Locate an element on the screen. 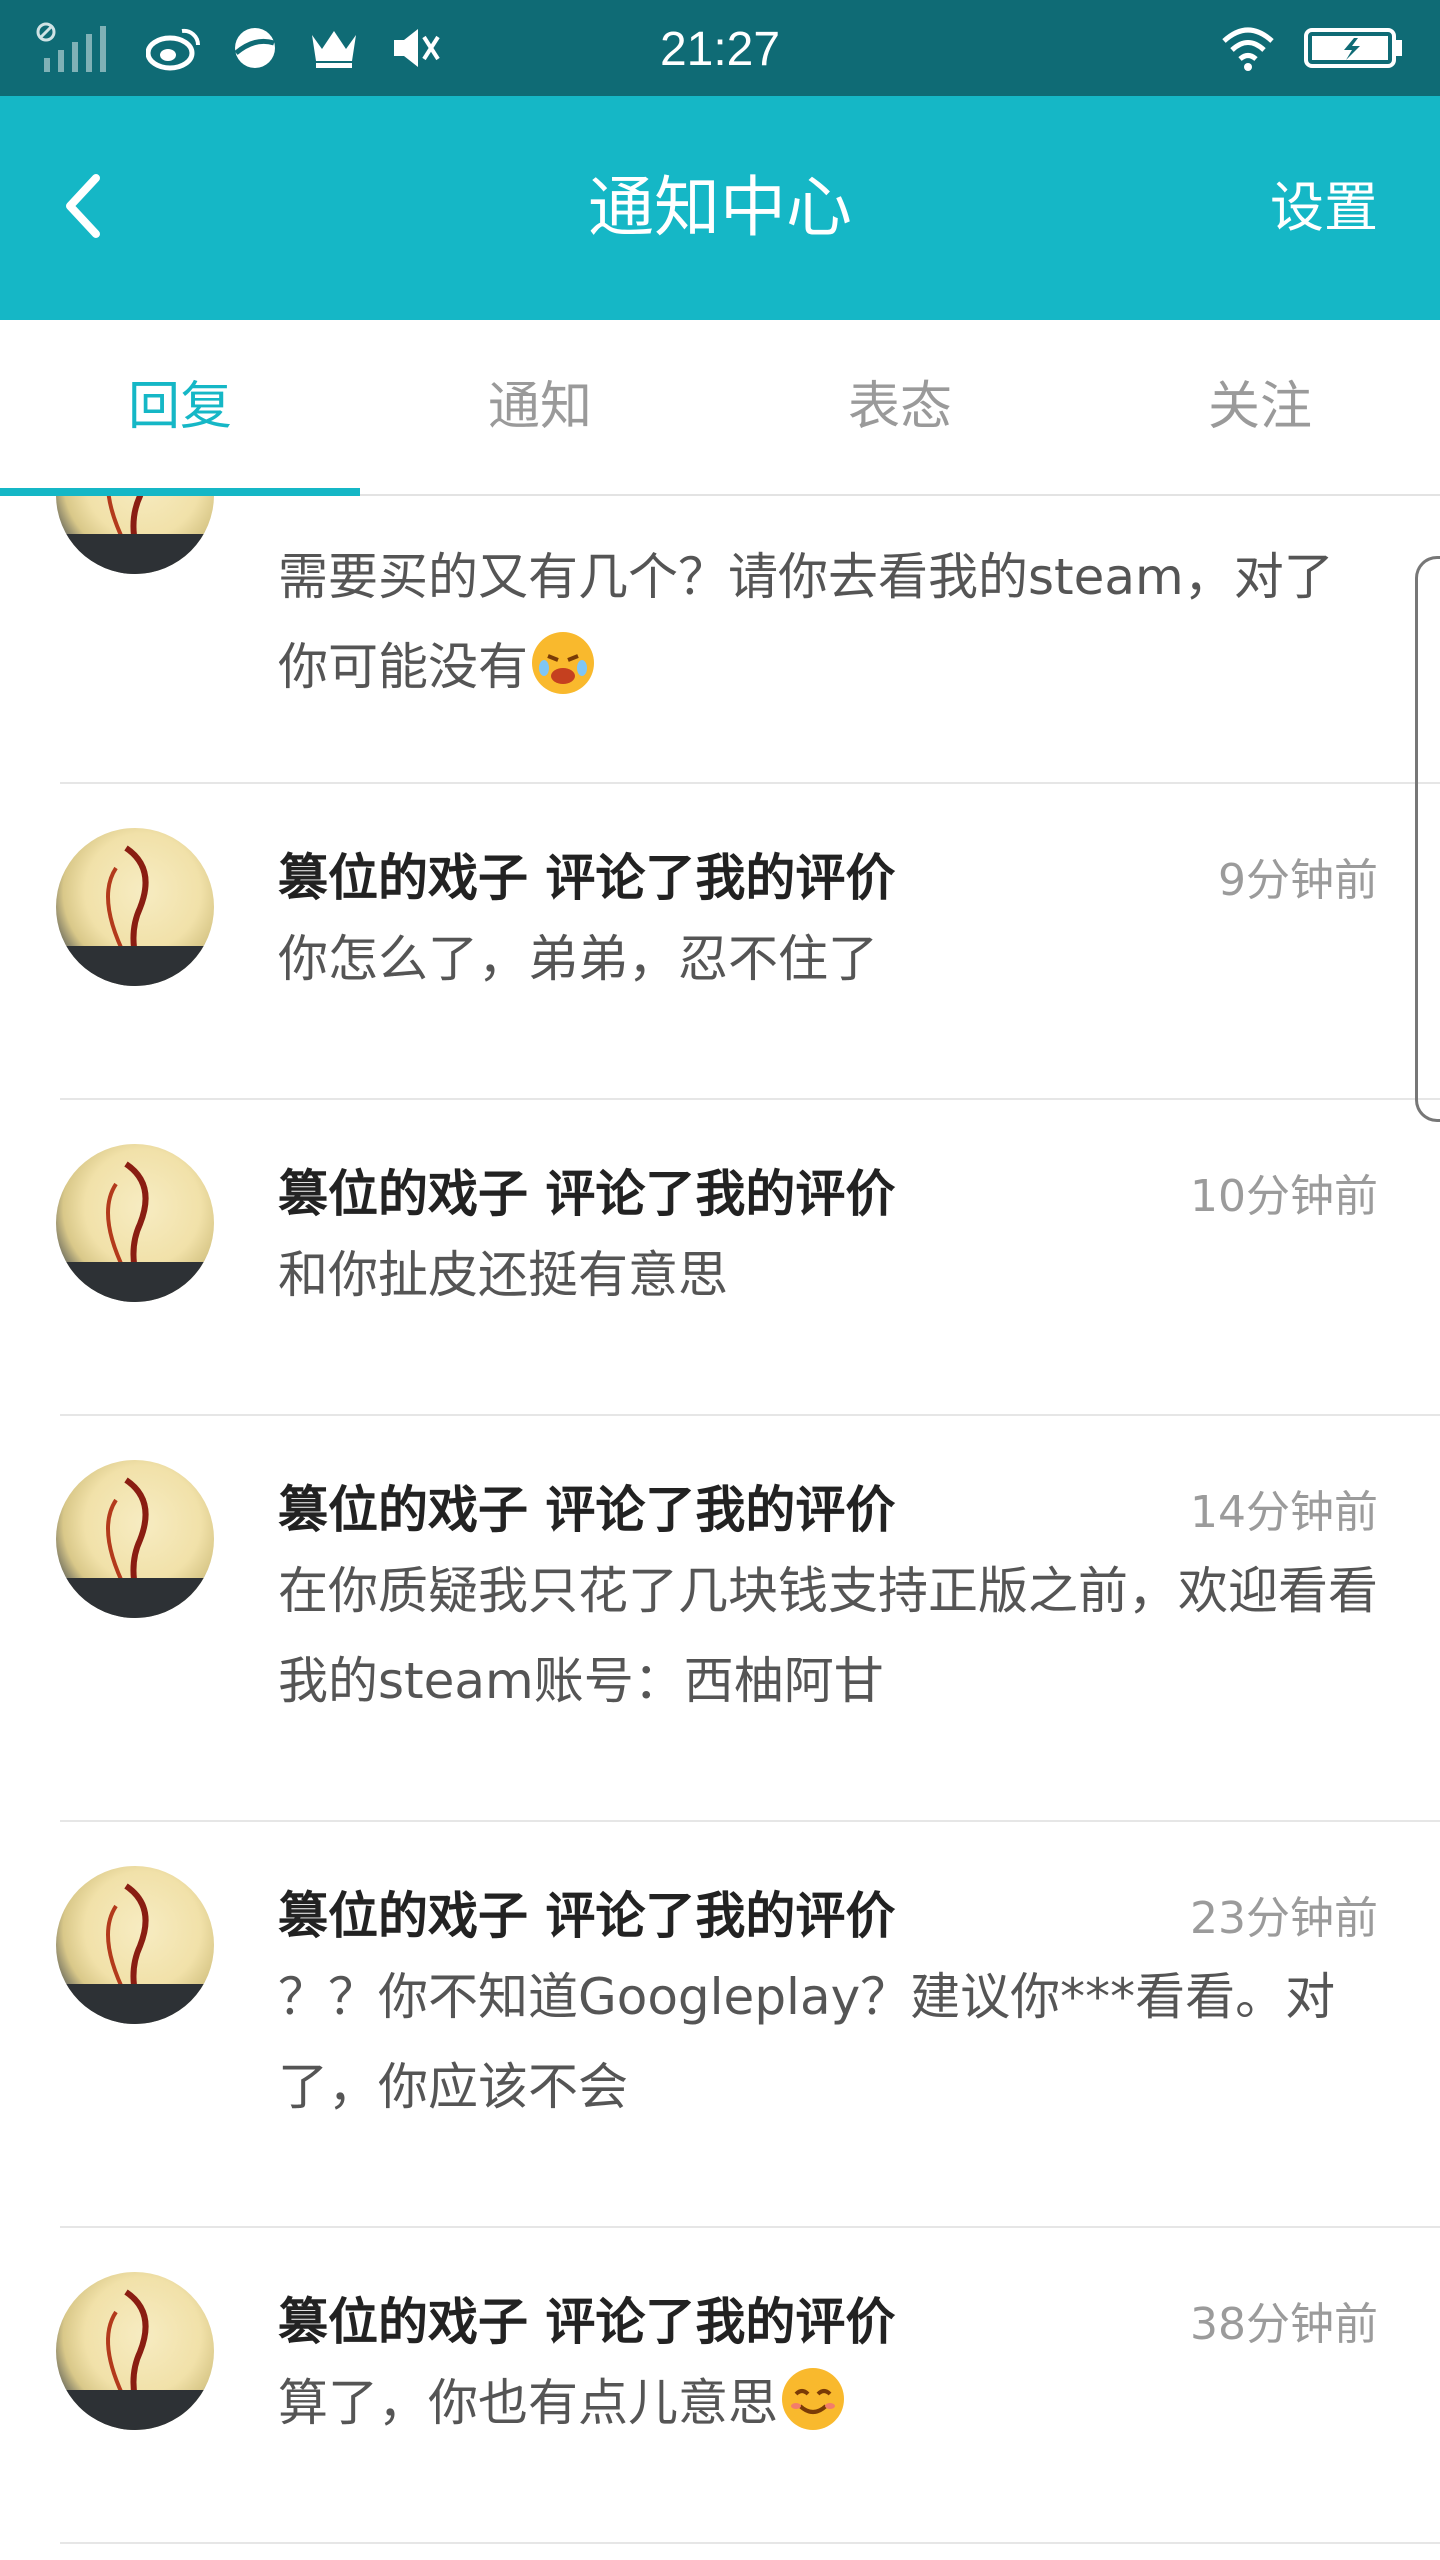  reply-content: 需要买的又有几个？请你去看我的steam，对了你可能没有 is located at coordinates (806, 622).